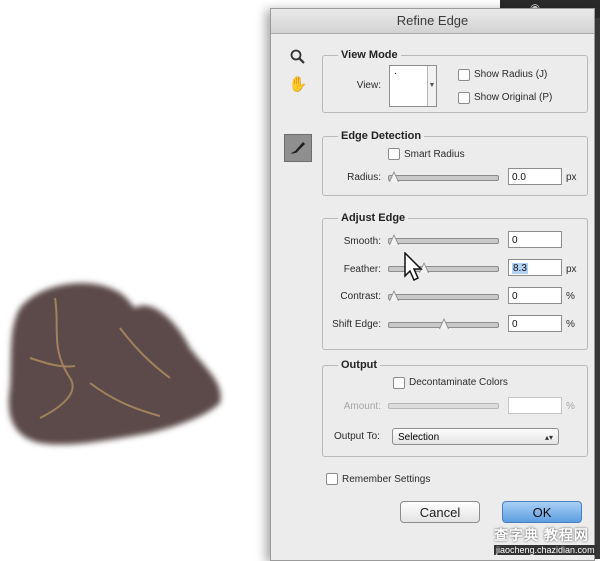 This screenshot has height=561, width=600. I want to click on feather-input: 8.3, so click(535, 267).